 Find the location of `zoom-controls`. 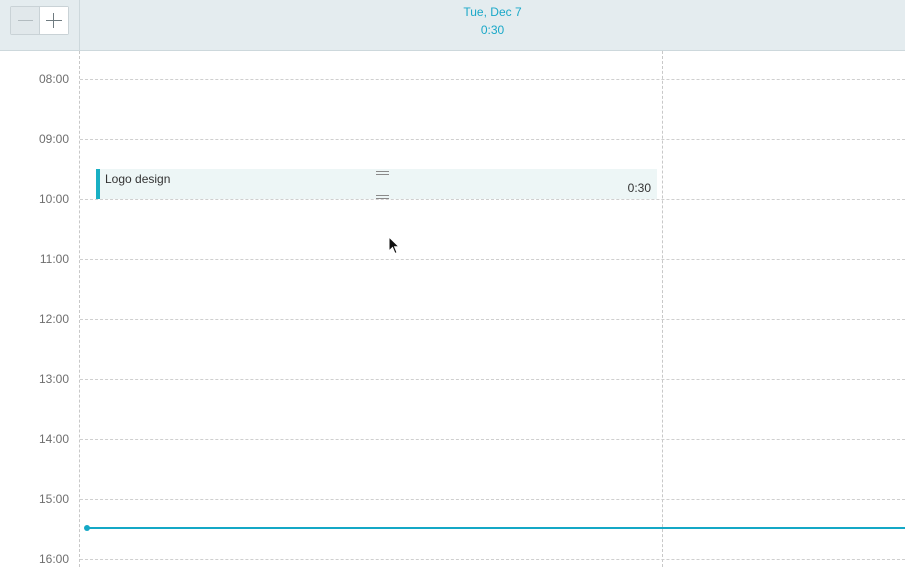

zoom-controls is located at coordinates (39, 20).